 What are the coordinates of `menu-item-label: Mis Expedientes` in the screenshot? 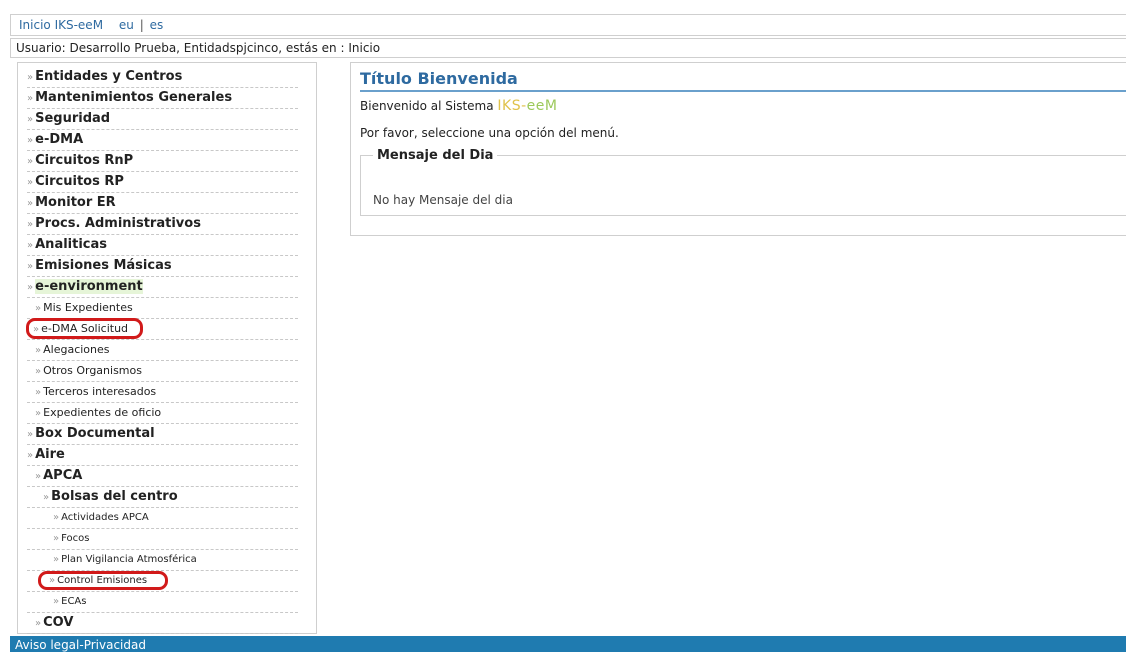 It's located at (88, 307).